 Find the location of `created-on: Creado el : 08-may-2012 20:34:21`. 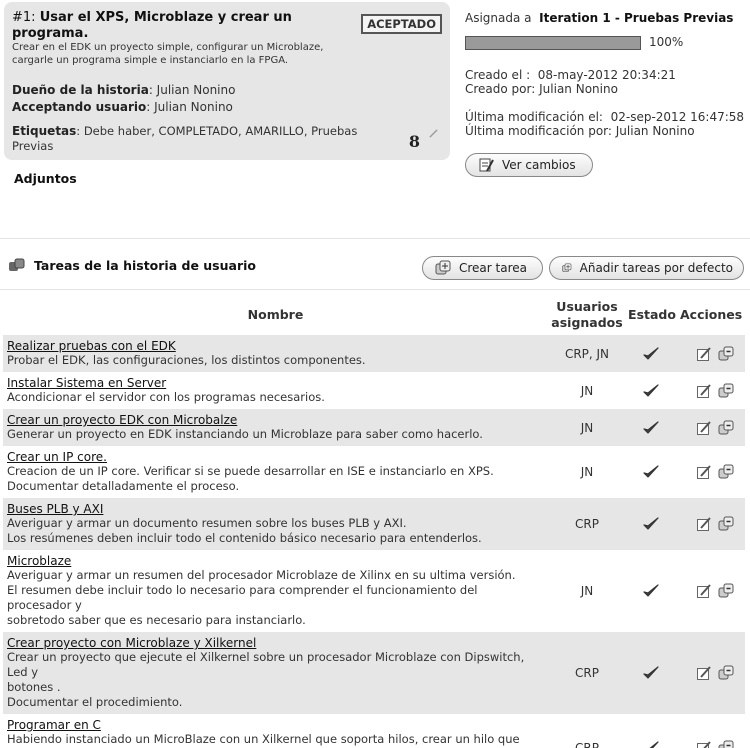

created-on: Creado el : 08-may-2012 20:34:21 is located at coordinates (570, 75).